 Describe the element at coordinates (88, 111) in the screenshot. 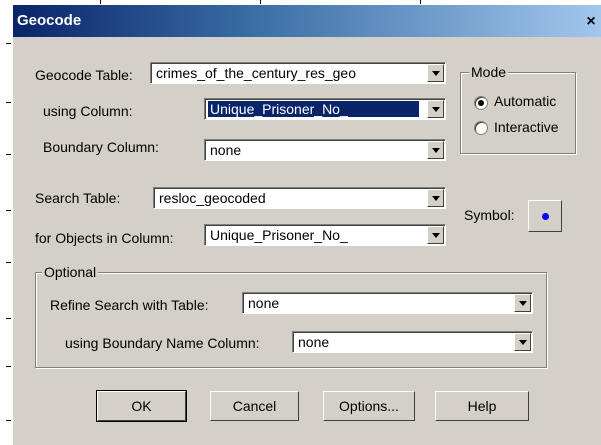

I see `using-column-label: using Column:` at that location.